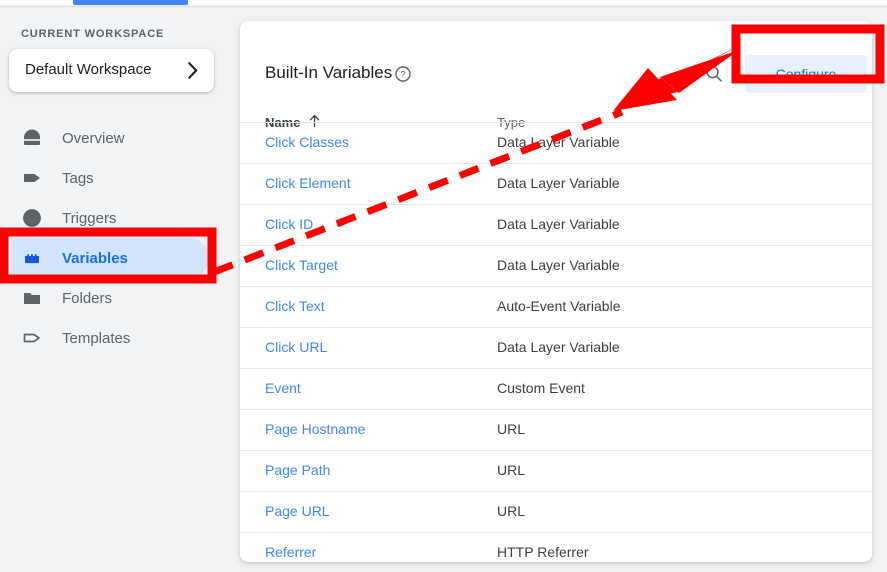 Image resolution: width=887 pixels, height=572 pixels. I want to click on table-row: Click Element Data Layer Variable, so click(556, 183).